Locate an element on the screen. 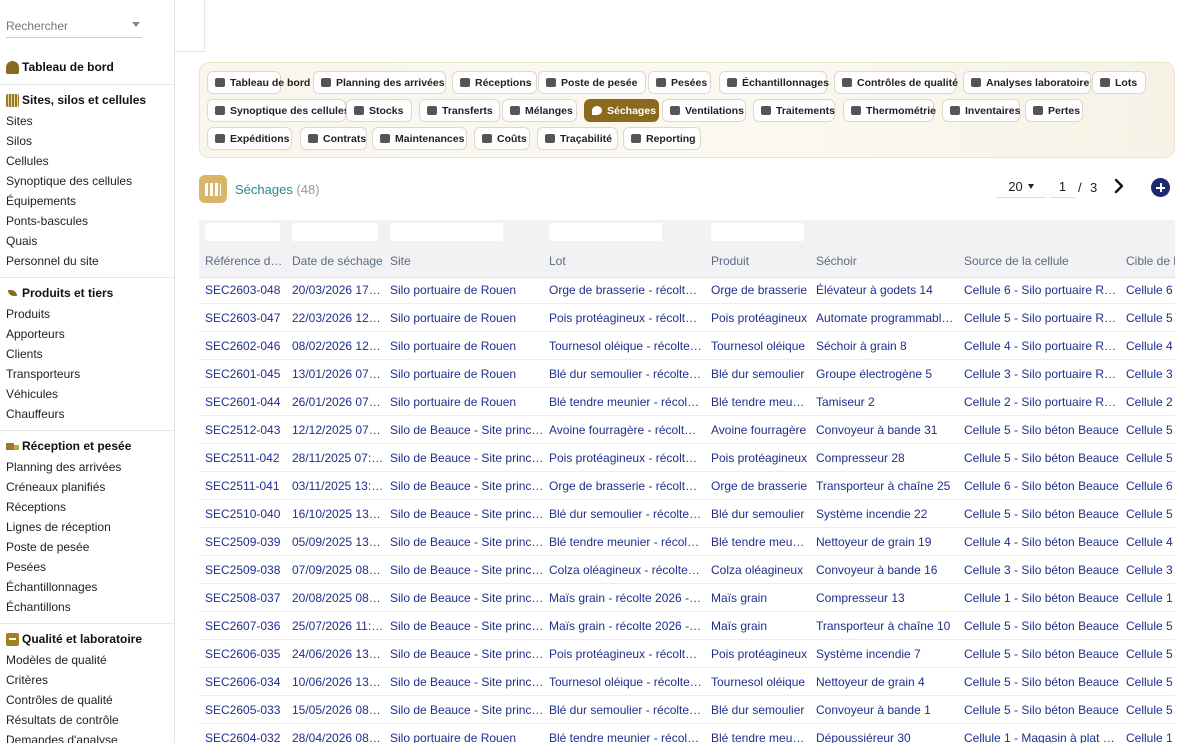 This screenshot has height=743, width=1200. sidebar-item: Créneaux planifiés is located at coordinates (87, 487).